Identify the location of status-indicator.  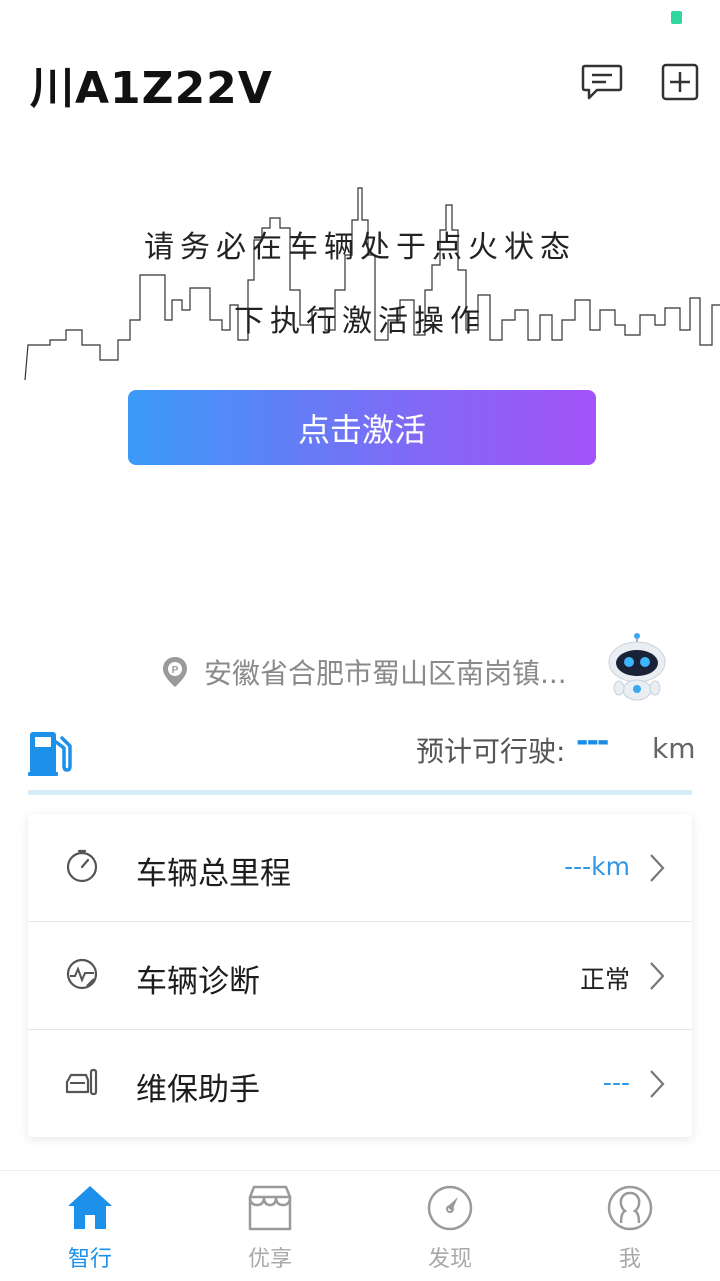
(676, 17).